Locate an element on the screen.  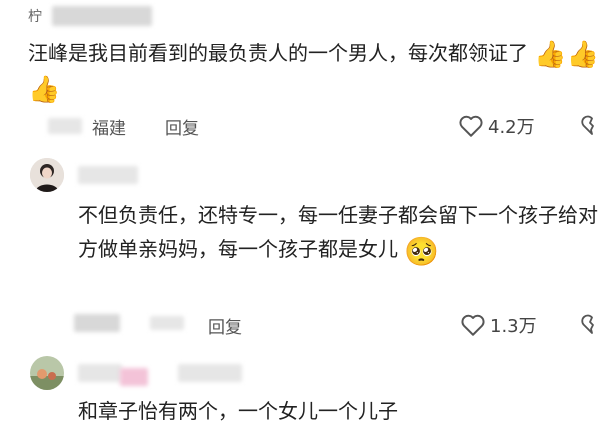
reply-body: 和章子怡有两个，一个女儿一个儿子 is located at coordinates (238, 411).